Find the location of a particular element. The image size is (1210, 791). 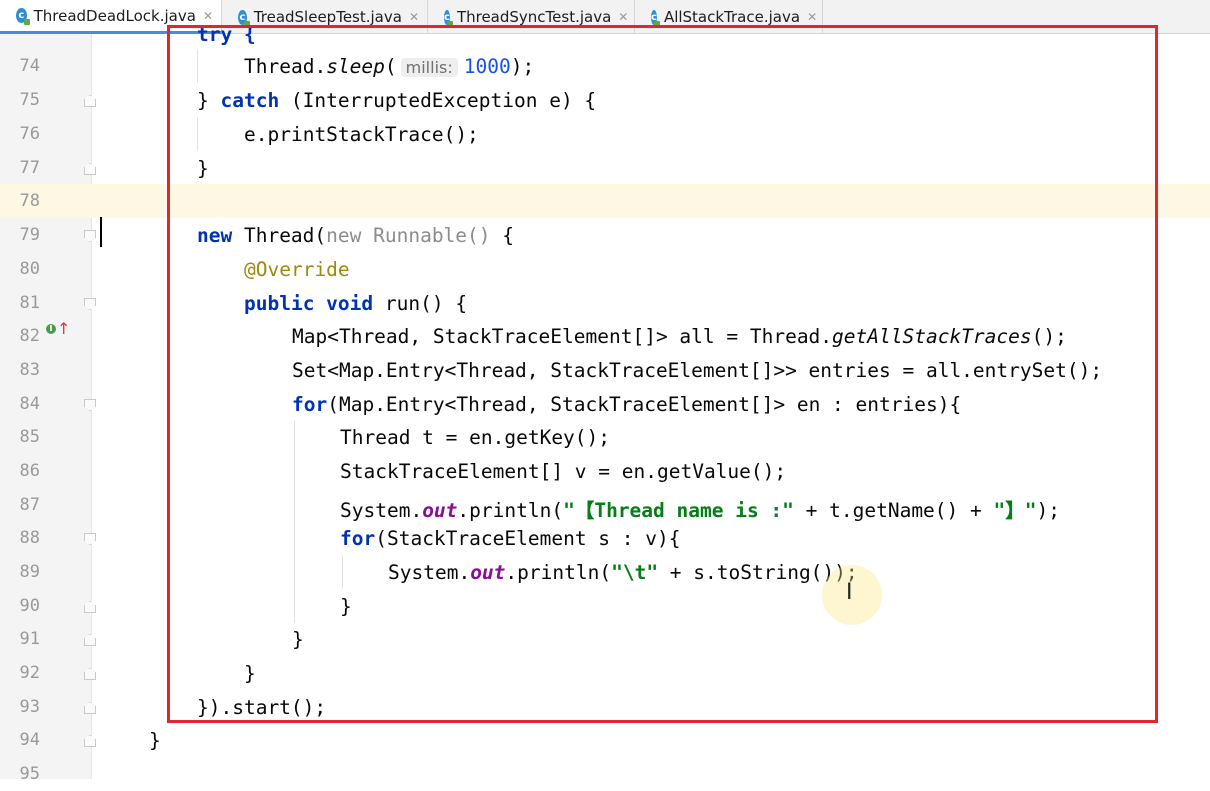

line-number: 85 is located at coordinates (29, 437).